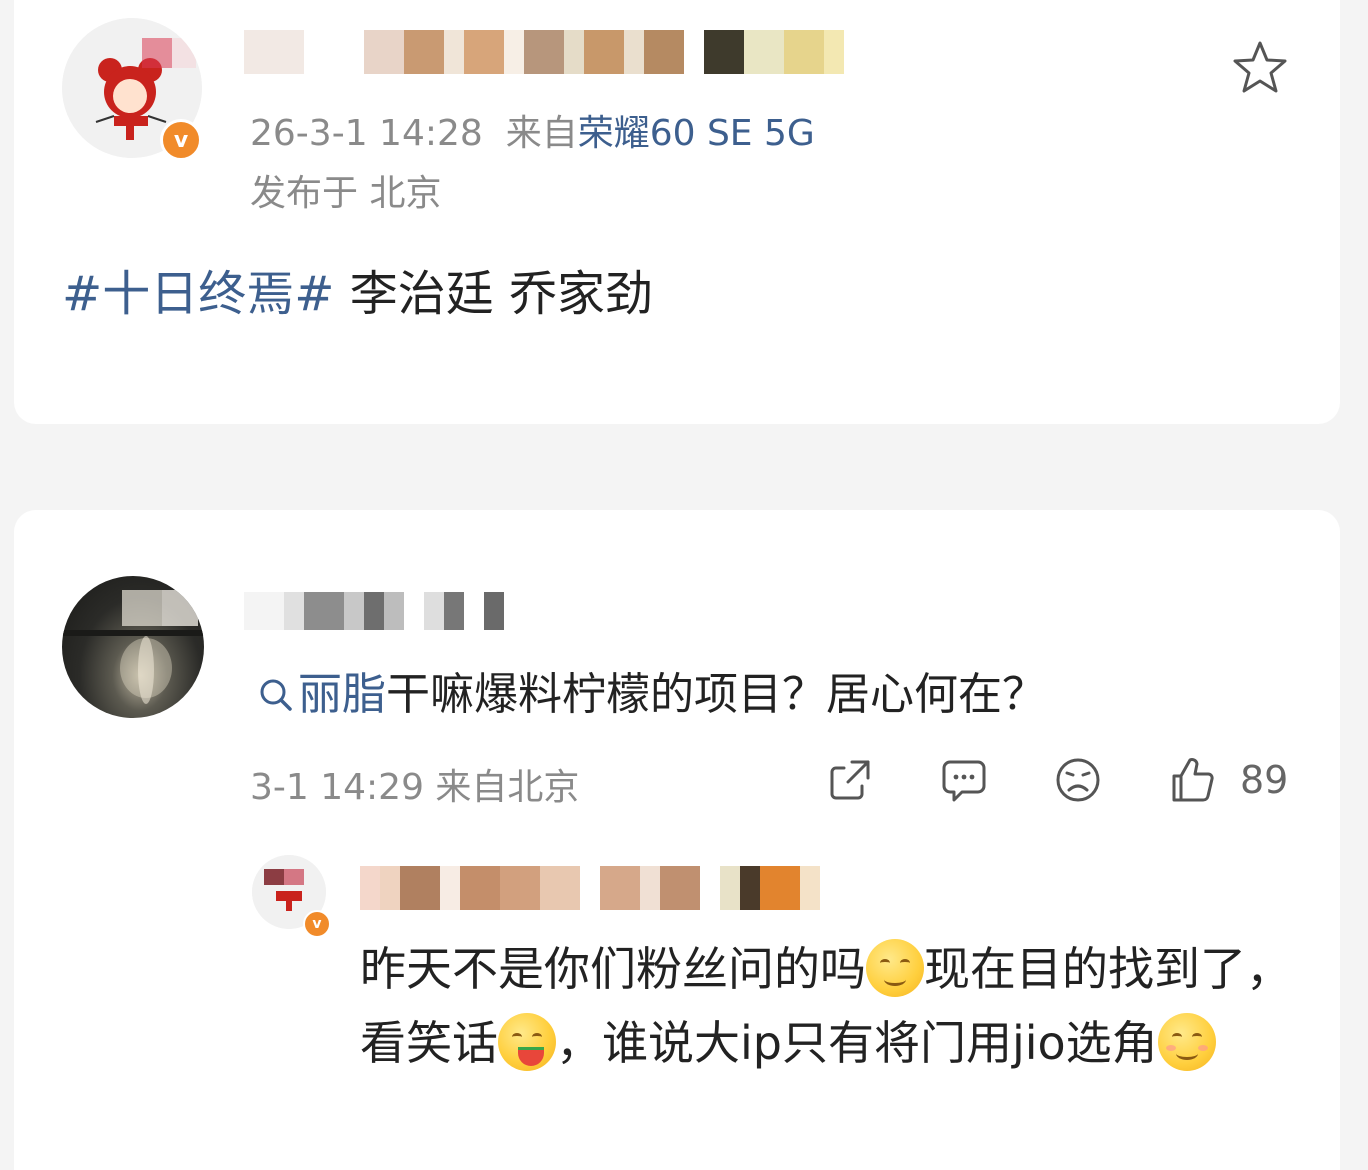 This screenshot has width=1368, height=1170. What do you see at coordinates (895, 968) in the screenshot?
I see `confused-grin-emoji` at bounding box center [895, 968].